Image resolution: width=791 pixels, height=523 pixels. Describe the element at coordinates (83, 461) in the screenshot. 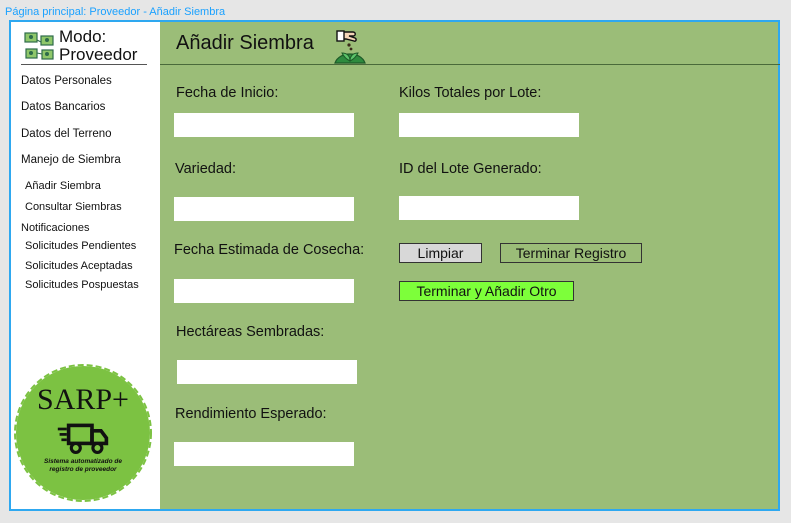

I see `logo-subtitle-line1: Sistema automatizado de` at that location.